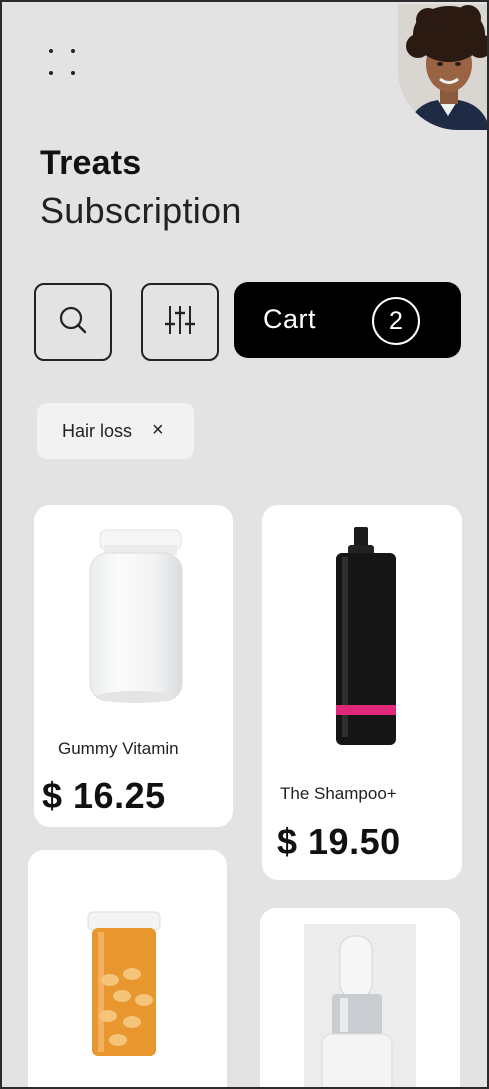 Image resolution: width=489 pixels, height=1089 pixels. Describe the element at coordinates (396, 321) in the screenshot. I see `cart-count-badge: 2` at that location.